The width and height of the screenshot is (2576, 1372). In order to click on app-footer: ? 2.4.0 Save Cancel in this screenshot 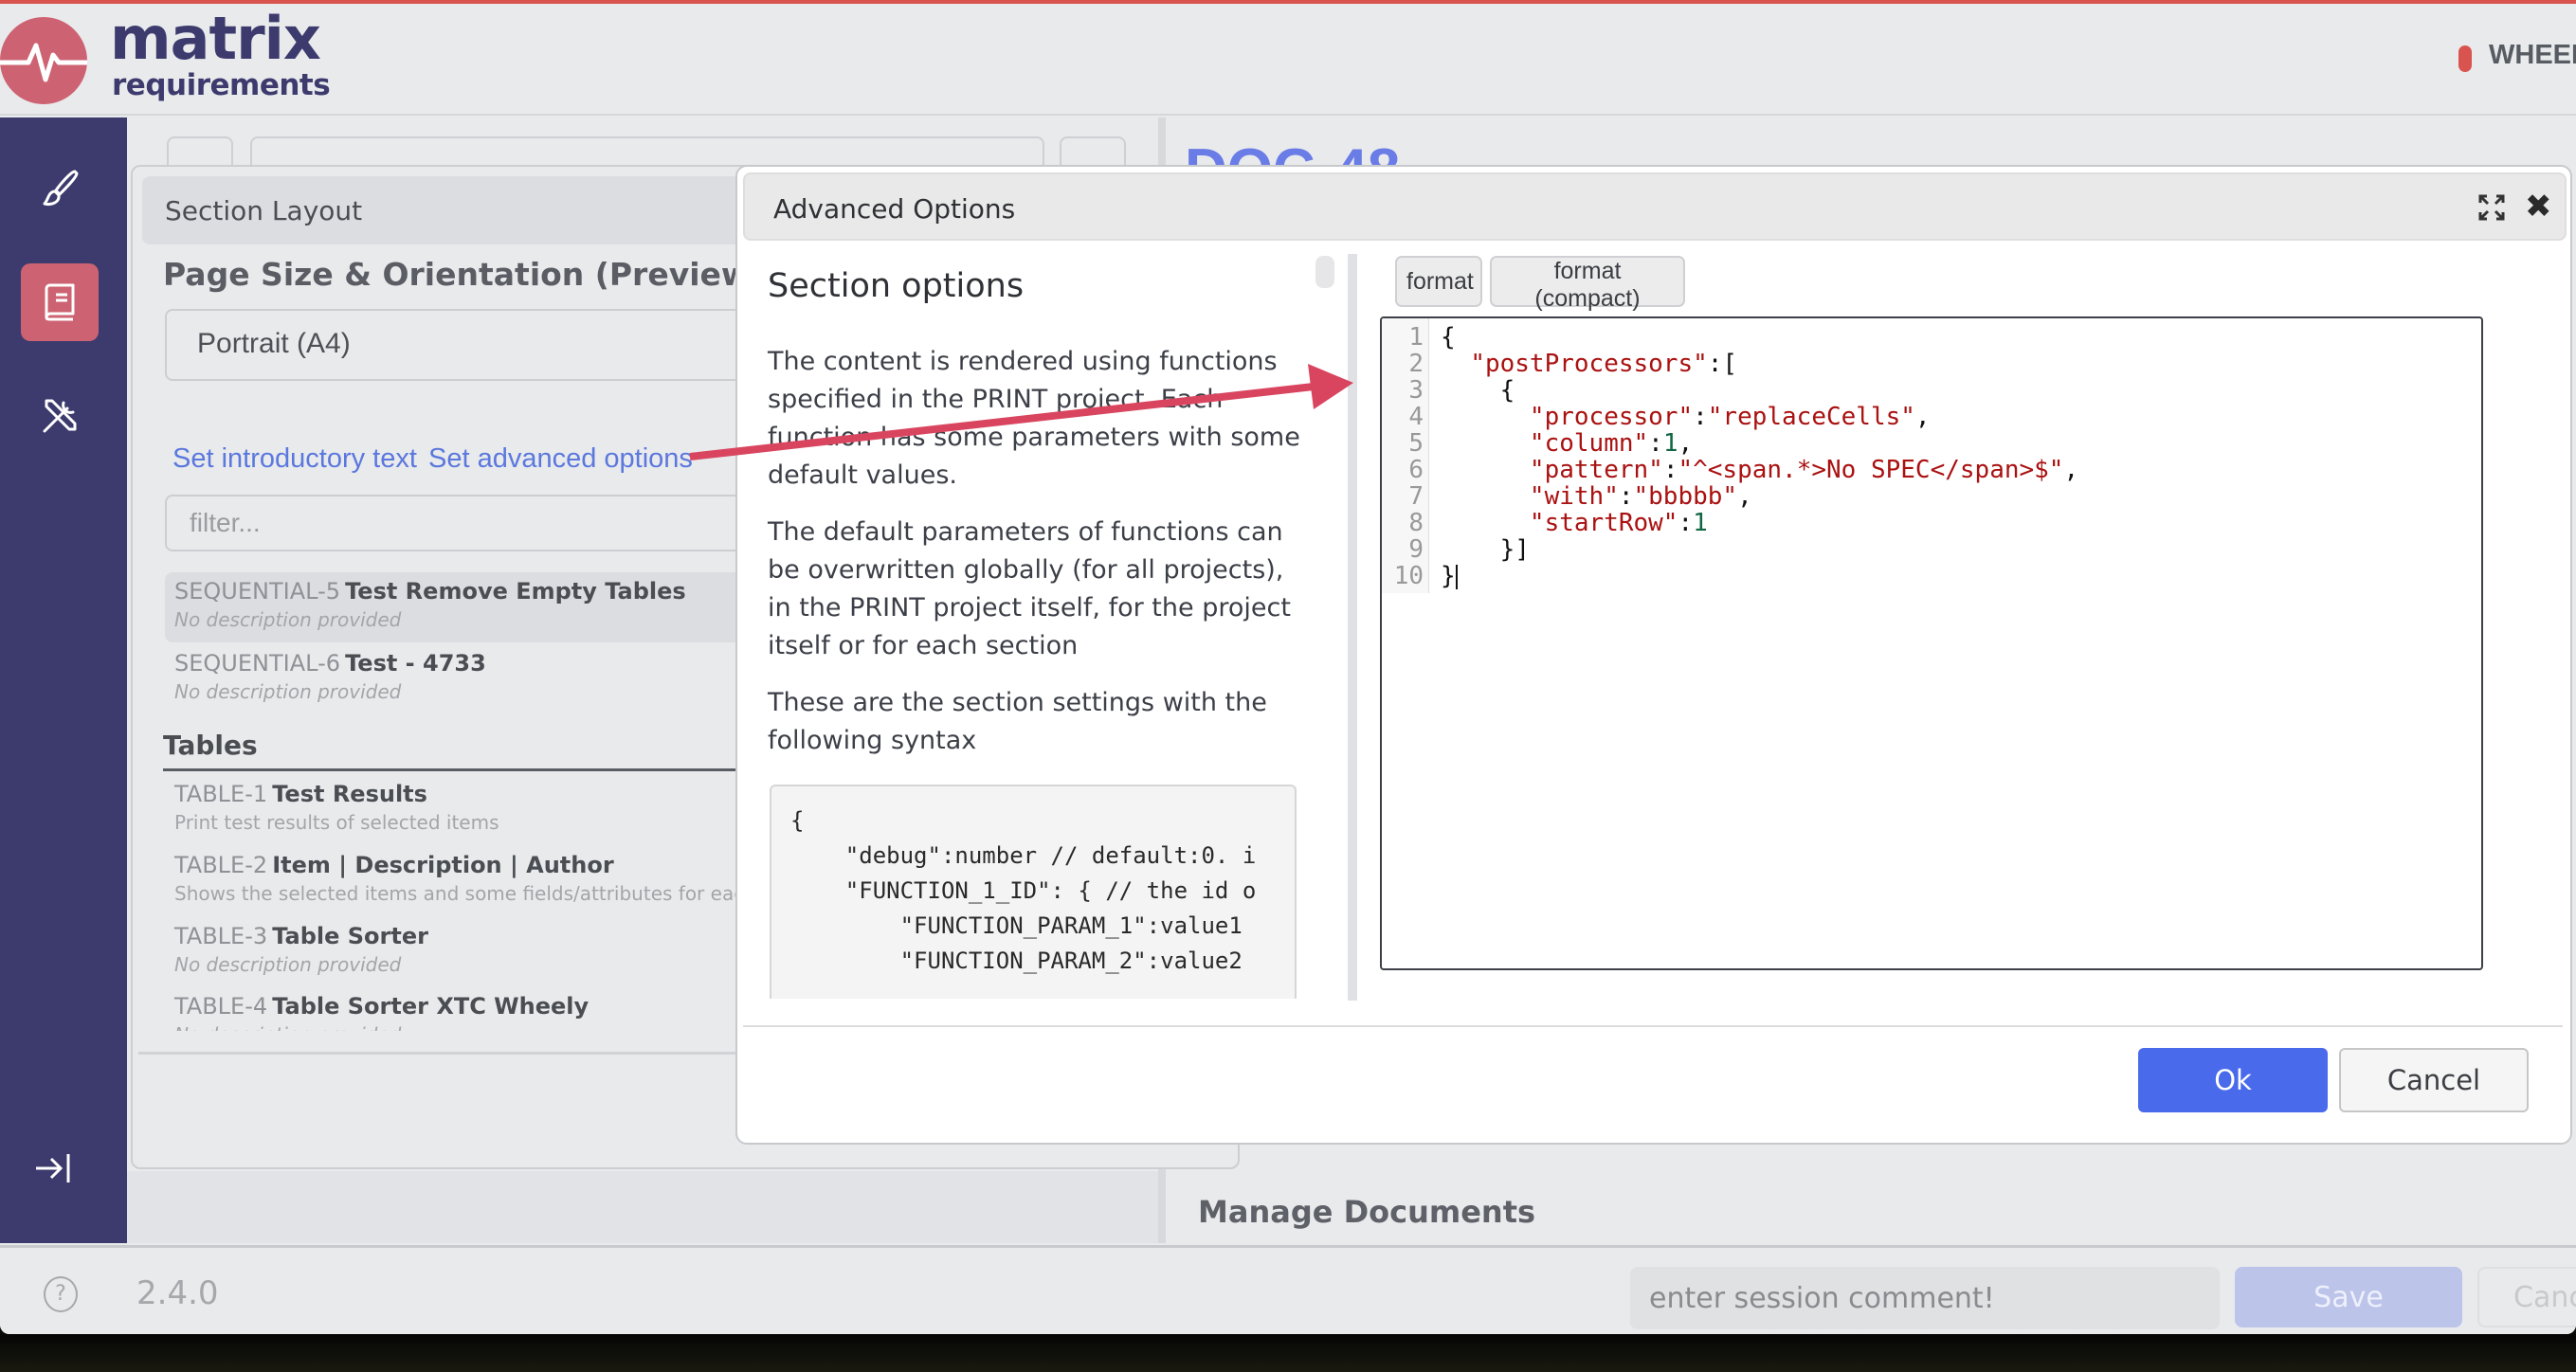, I will do `click(1288, 1290)`.